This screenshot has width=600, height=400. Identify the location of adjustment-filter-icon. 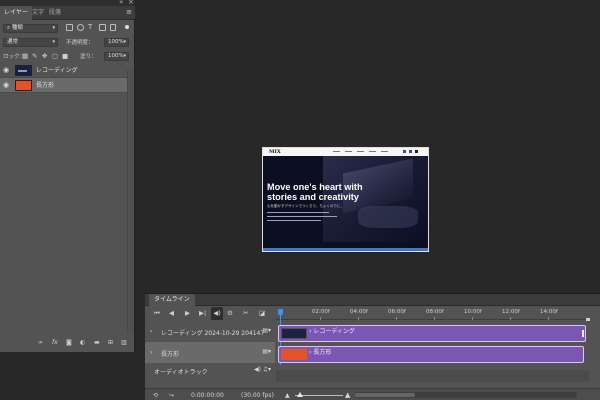
(80, 27).